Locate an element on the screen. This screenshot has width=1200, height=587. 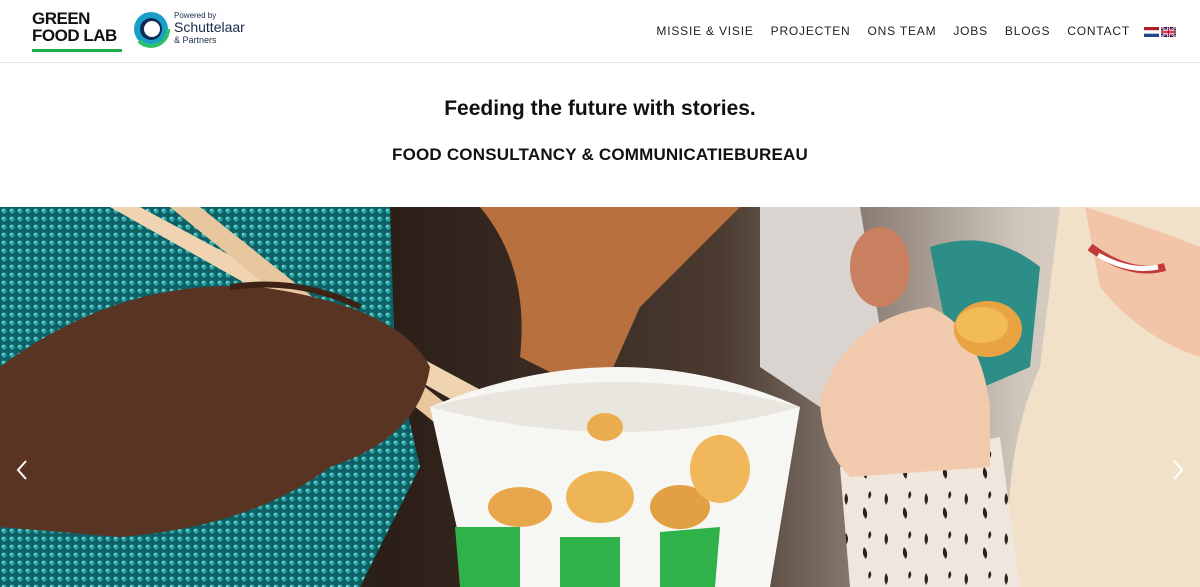
language-switcher is located at coordinates (1160, 32).